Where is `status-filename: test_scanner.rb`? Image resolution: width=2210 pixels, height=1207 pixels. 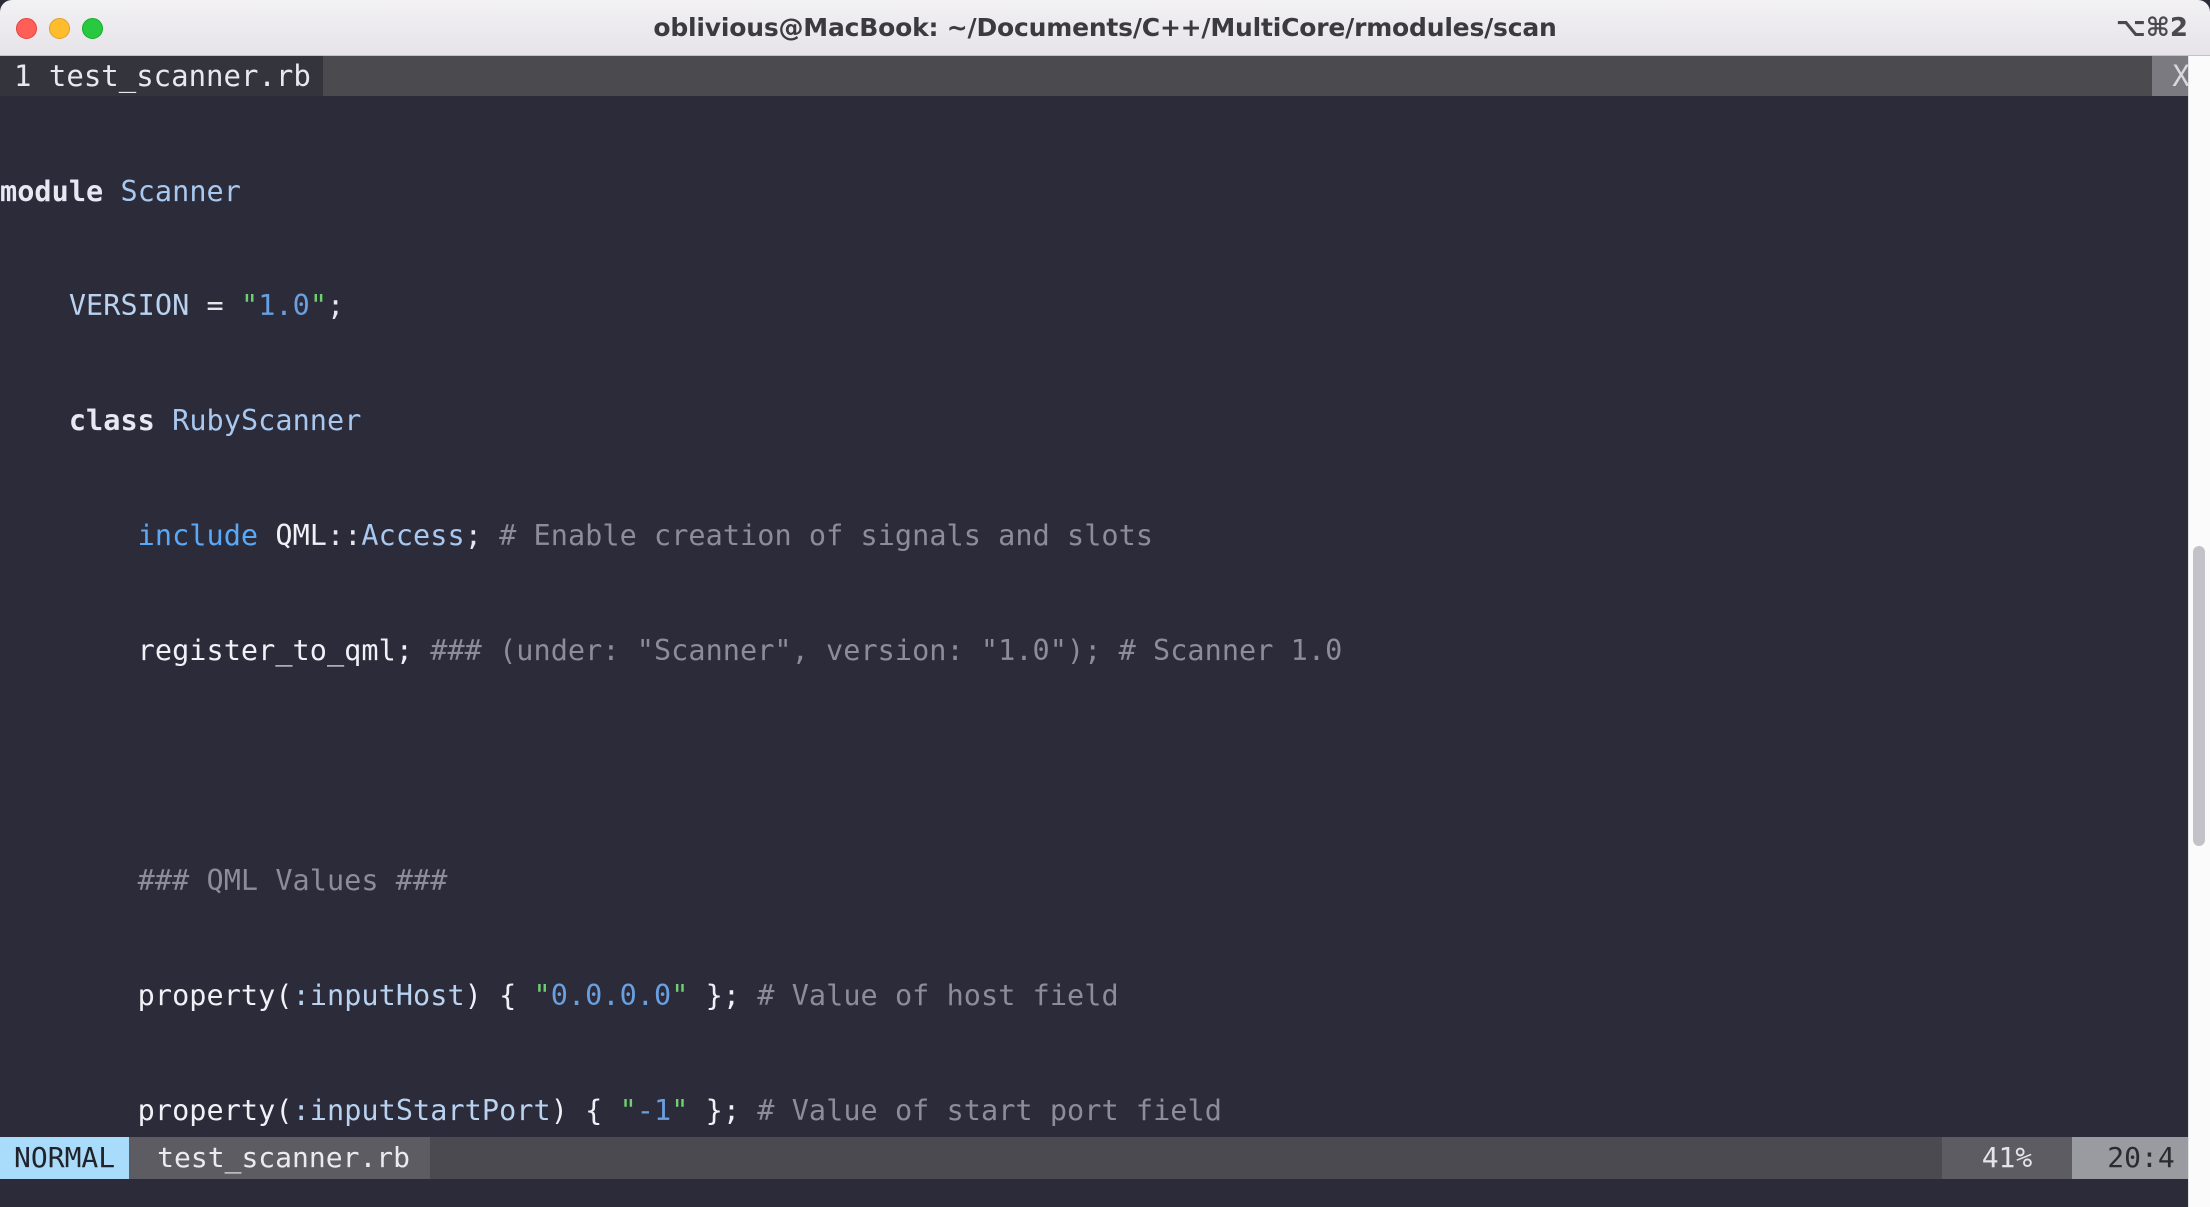
status-filename: test_scanner.rb is located at coordinates (280, 1158).